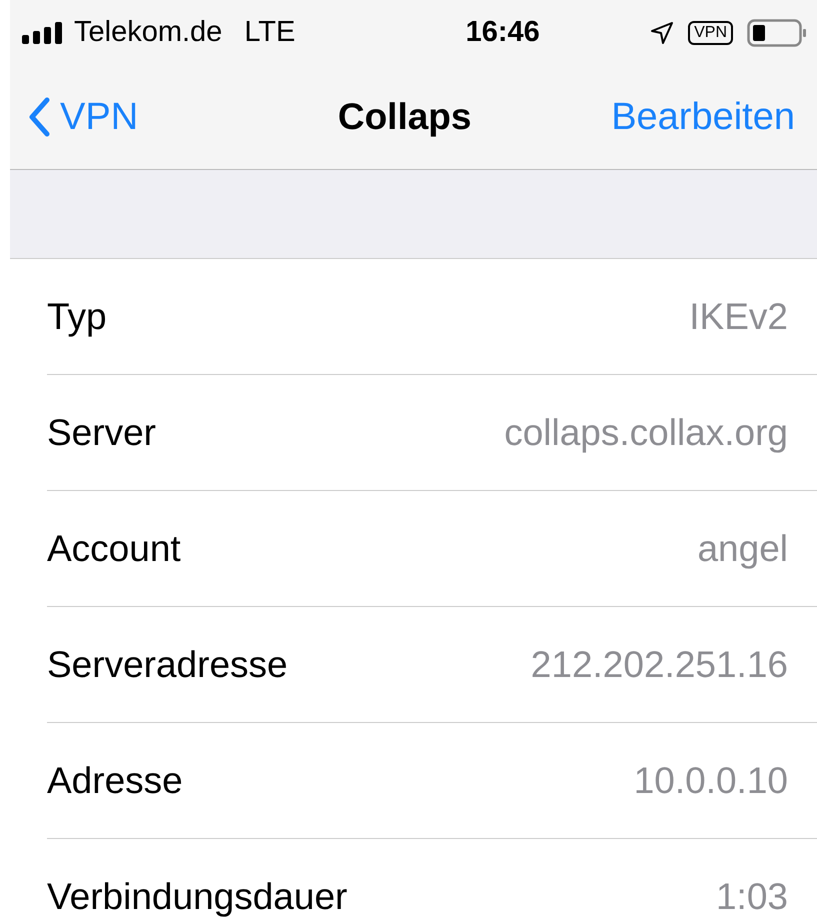  I want to click on row-label: Typ, so click(77, 317).